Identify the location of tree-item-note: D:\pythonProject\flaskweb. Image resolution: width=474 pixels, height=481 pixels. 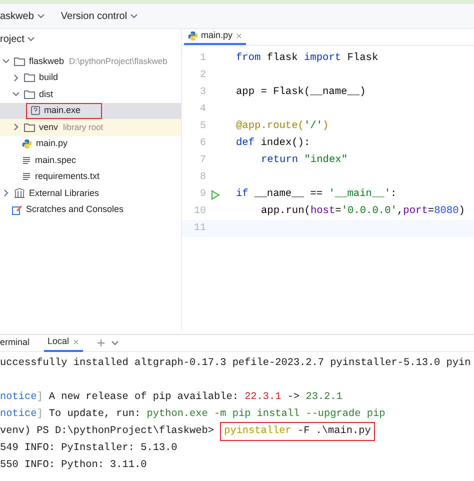
(118, 61).